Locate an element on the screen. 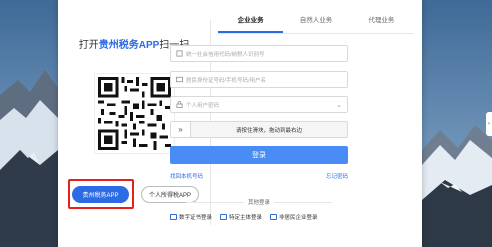 The width and height of the screenshot is (492, 247). non-resident-icon is located at coordinates (274, 217).